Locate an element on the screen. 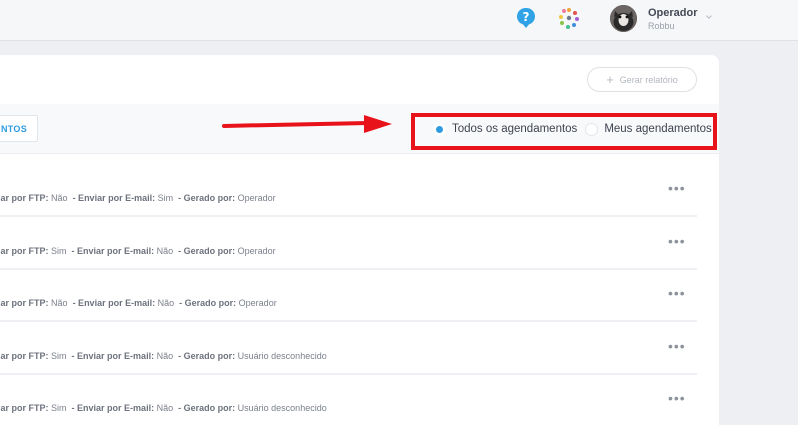  tab-schedules: NTOS is located at coordinates (19, 128).